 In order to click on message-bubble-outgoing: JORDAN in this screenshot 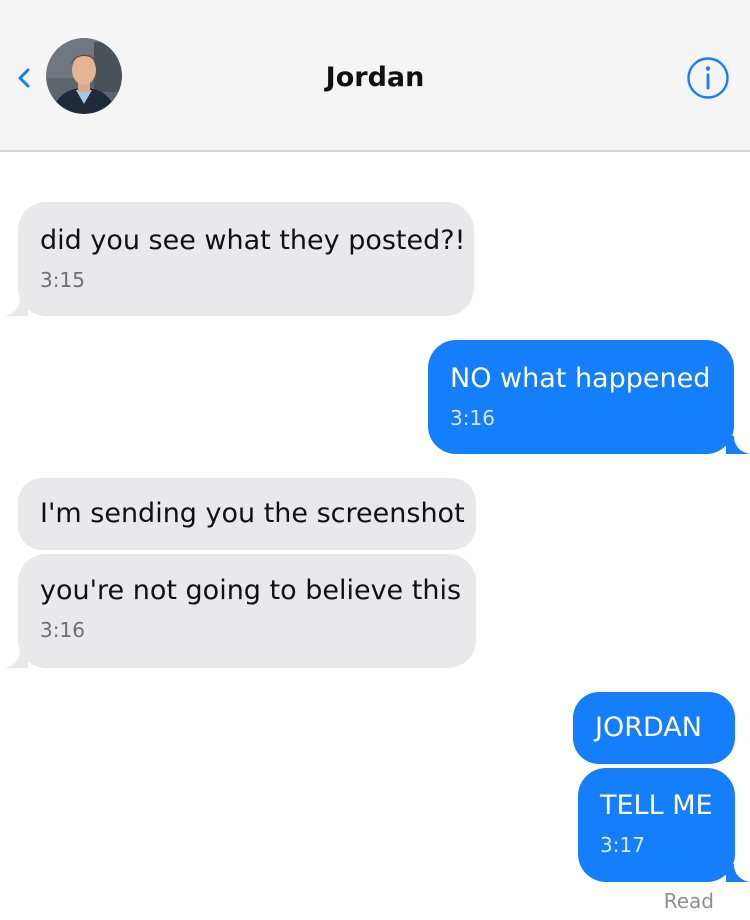, I will do `click(654, 728)`.